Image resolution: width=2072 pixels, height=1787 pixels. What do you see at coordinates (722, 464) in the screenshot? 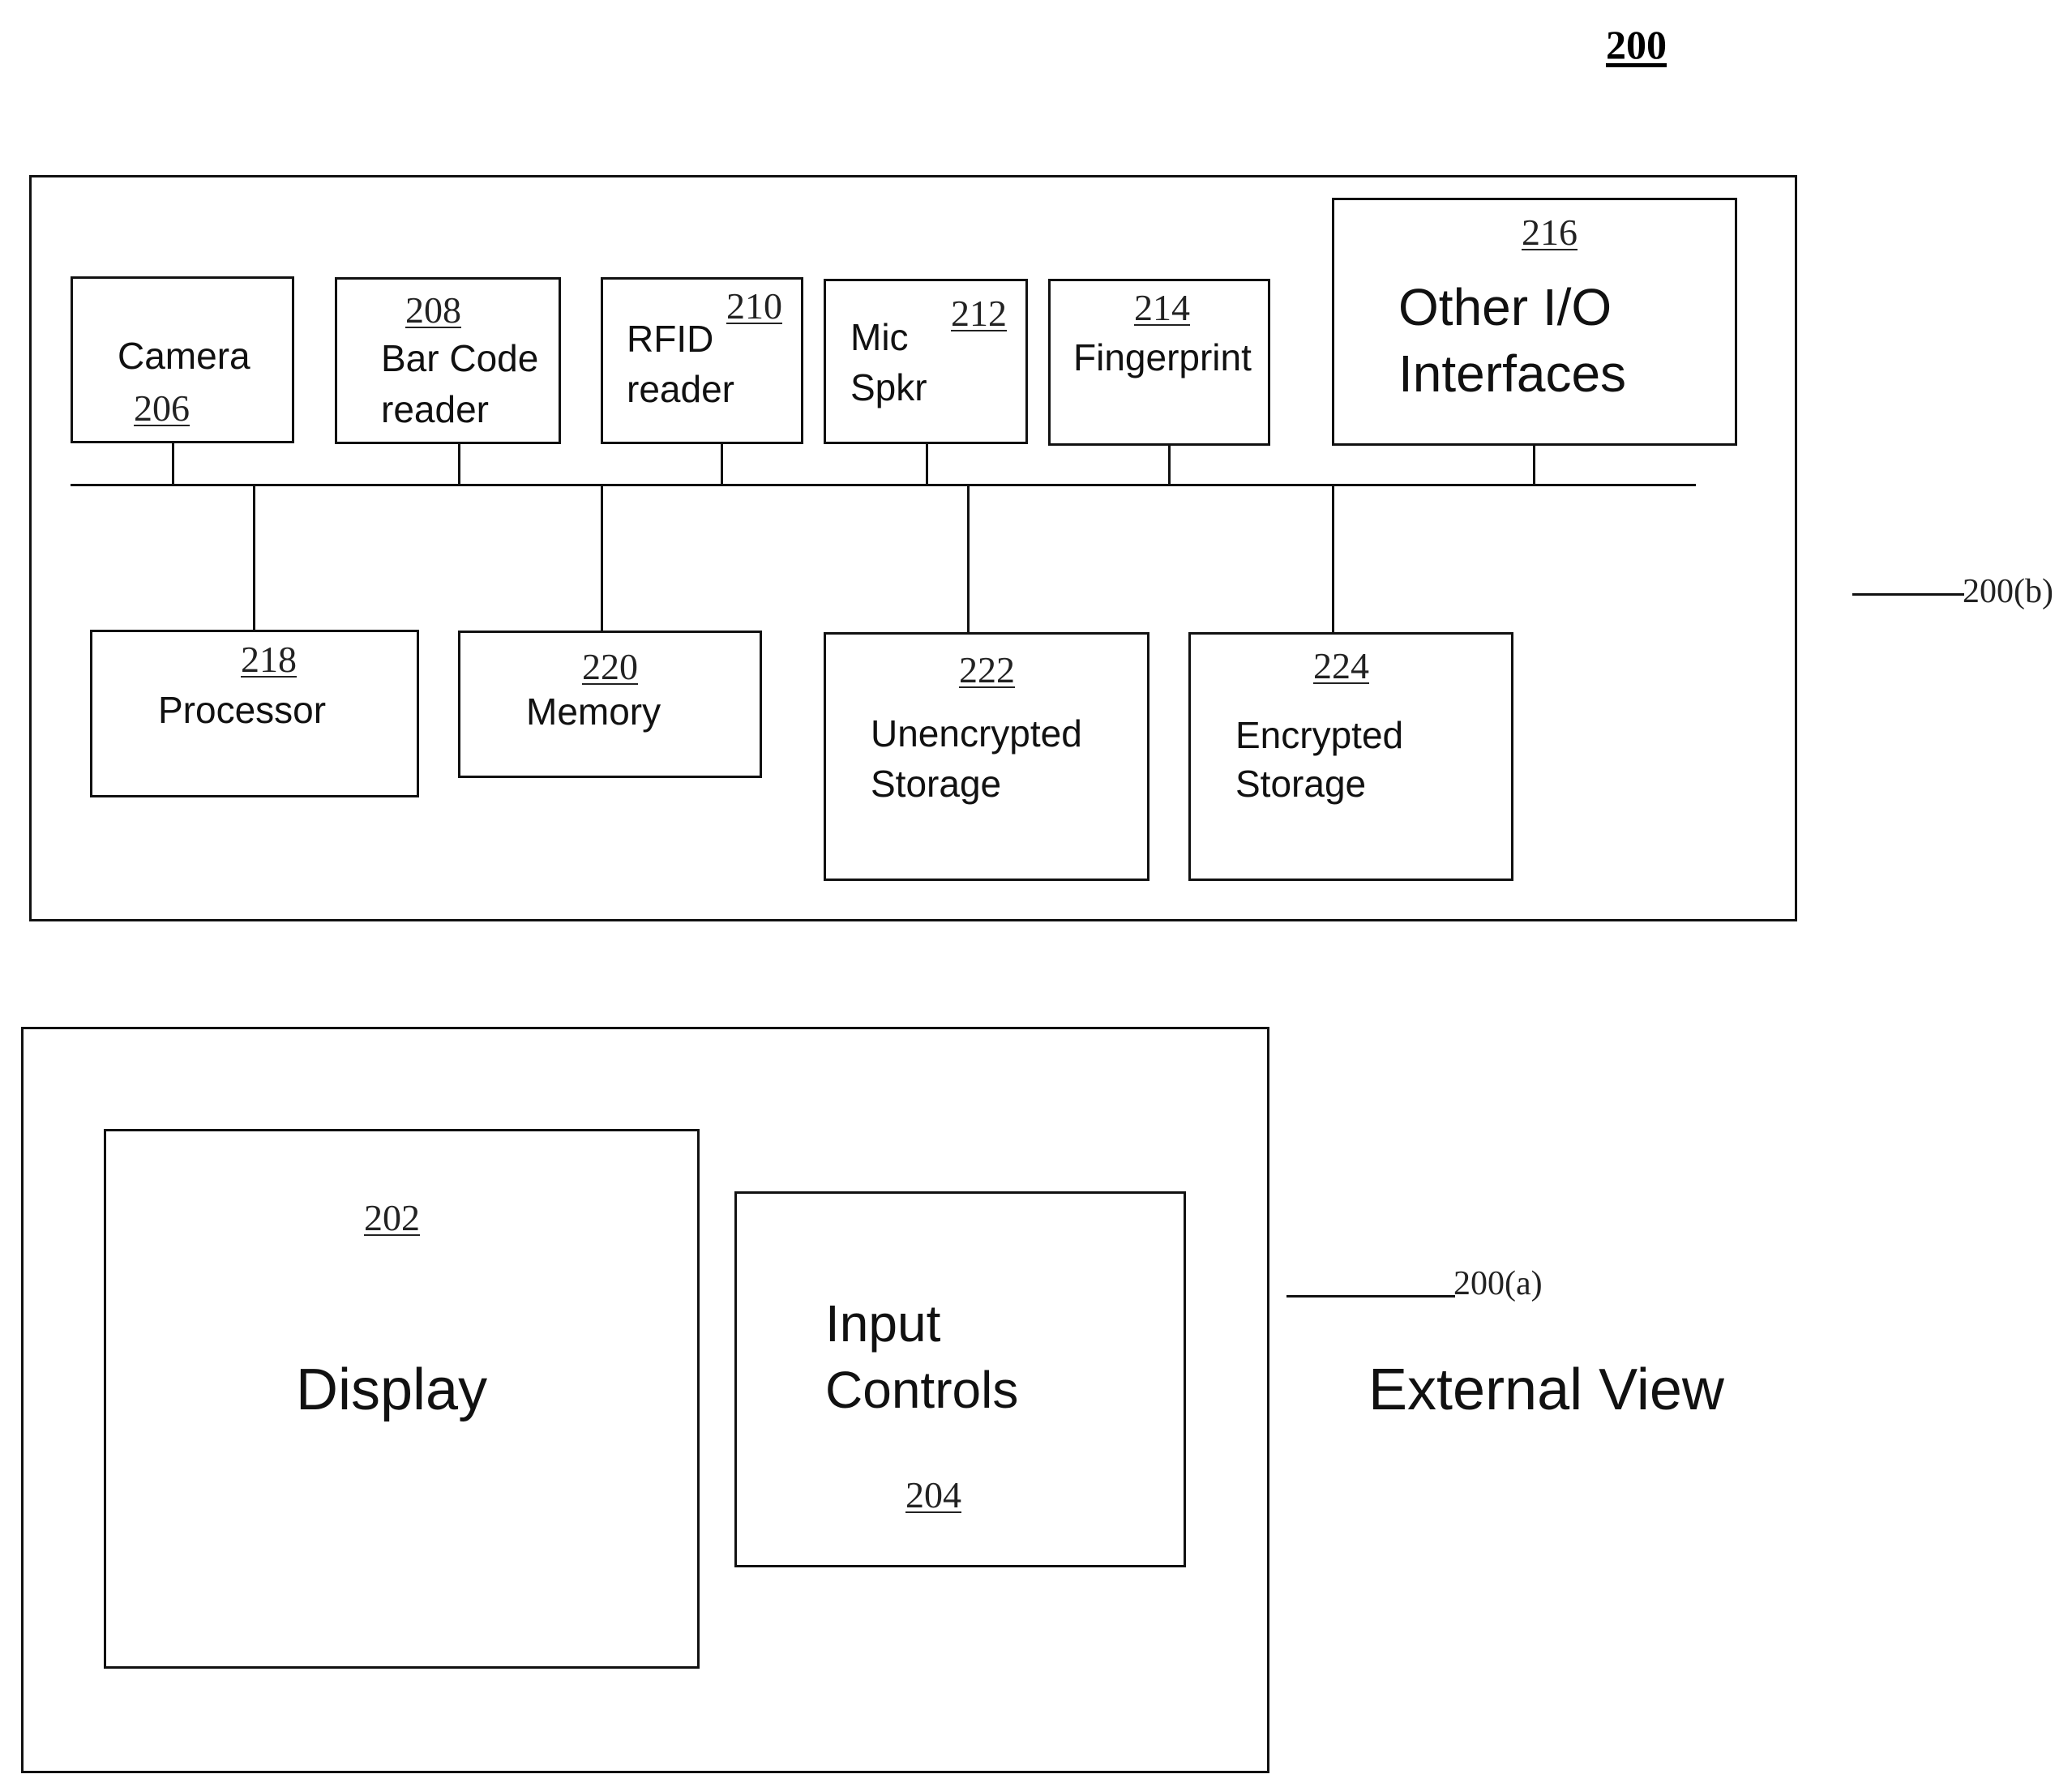
I see `rfid-bus-connector` at bounding box center [722, 464].